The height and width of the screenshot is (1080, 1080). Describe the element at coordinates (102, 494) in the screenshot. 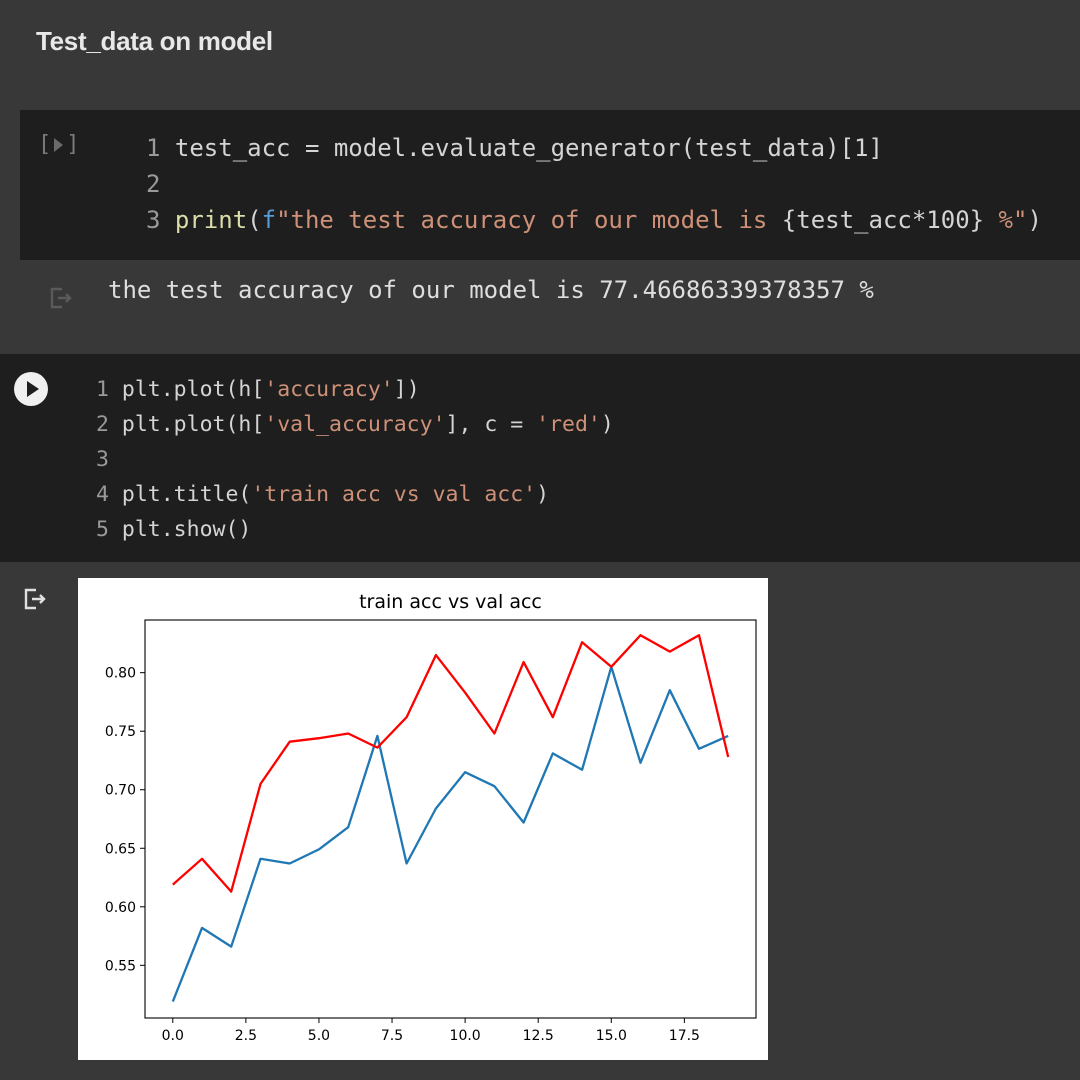

I see `line-number: 4` at that location.